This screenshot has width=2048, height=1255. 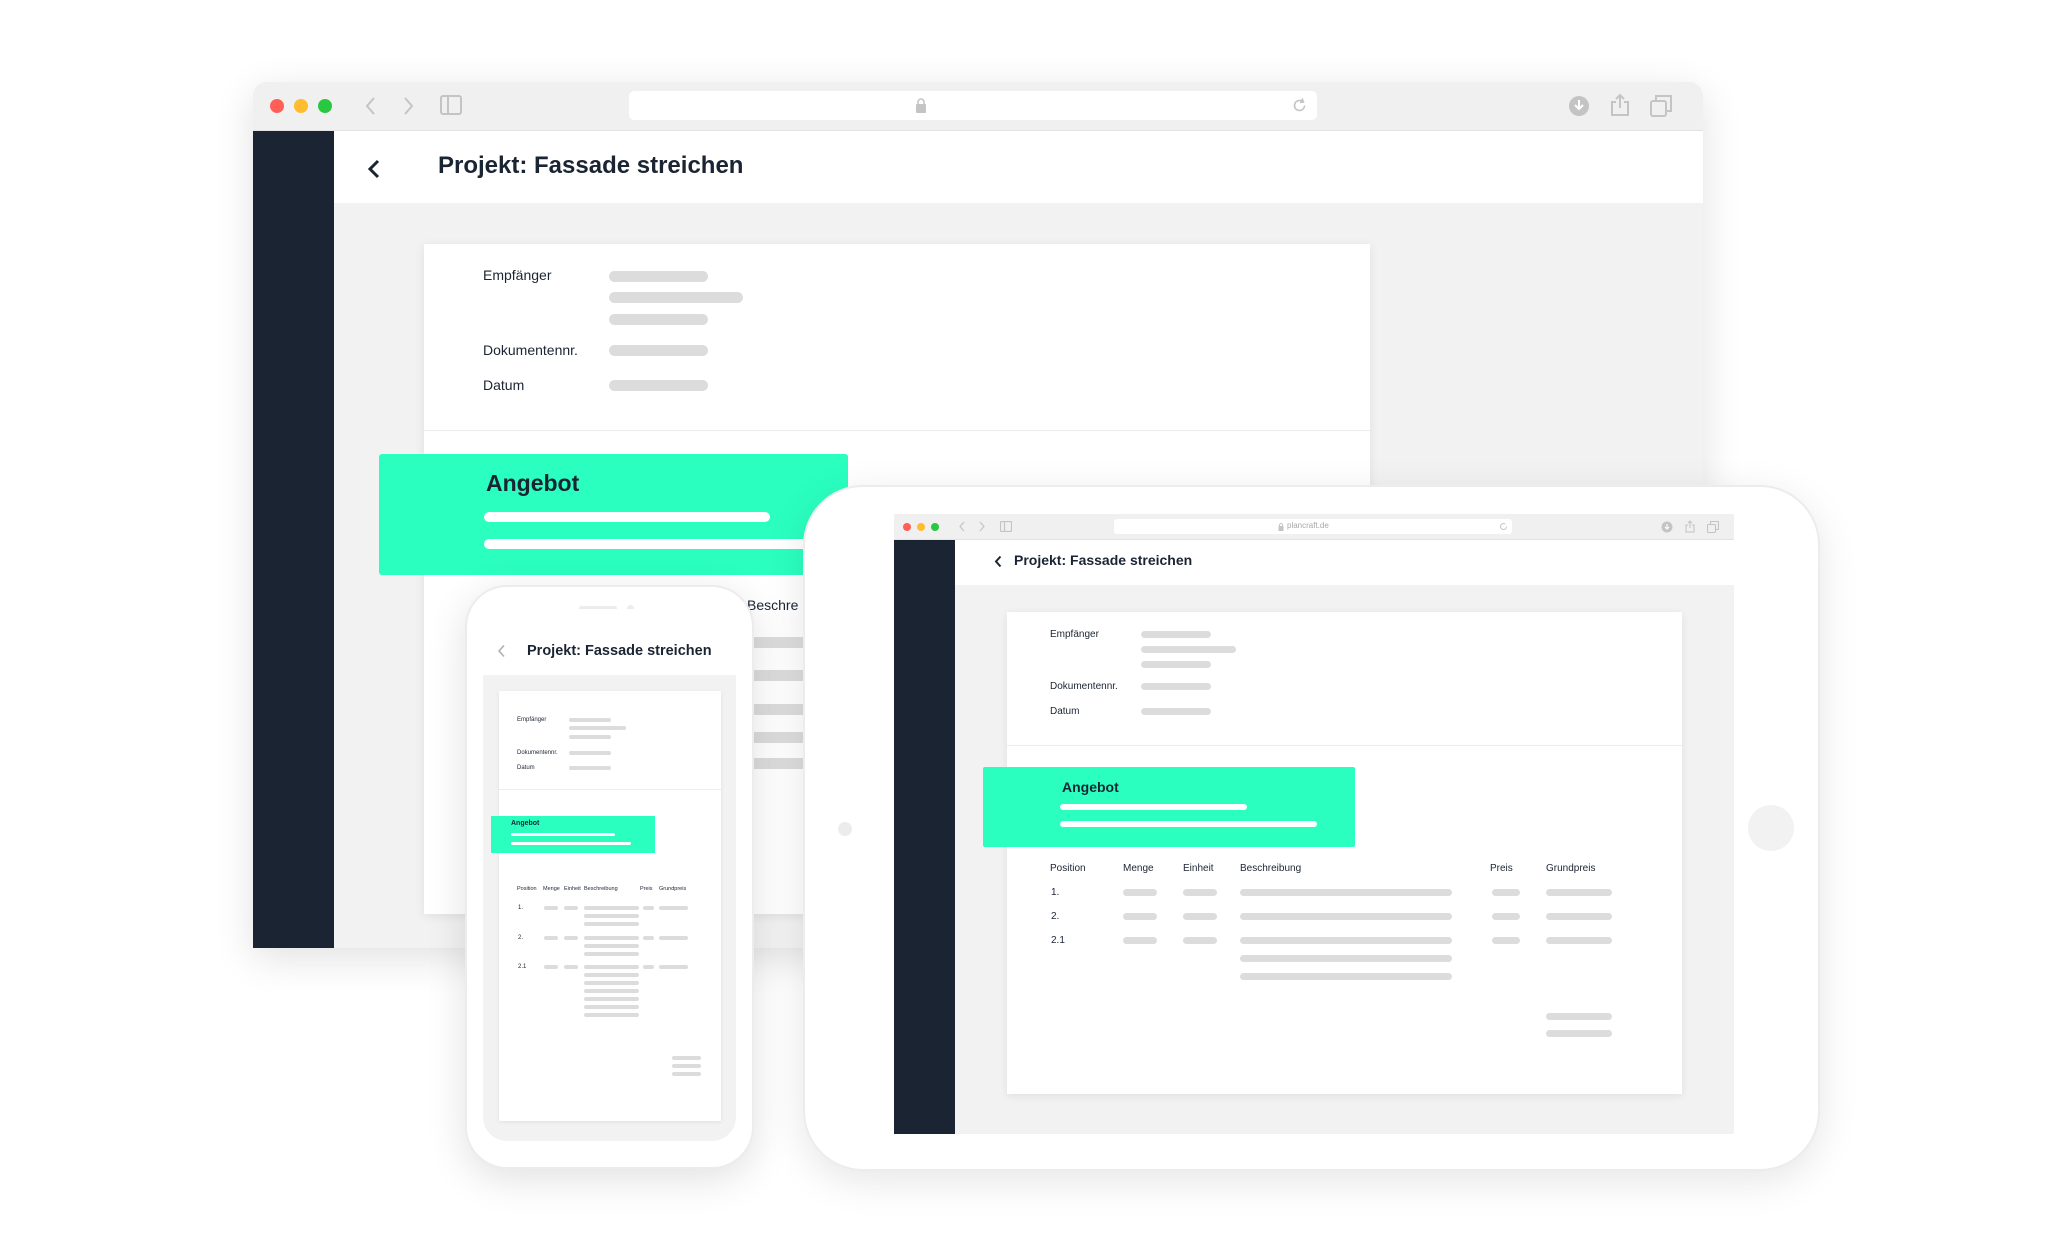 I want to click on col-header-menge: Menge, so click(x=1138, y=868).